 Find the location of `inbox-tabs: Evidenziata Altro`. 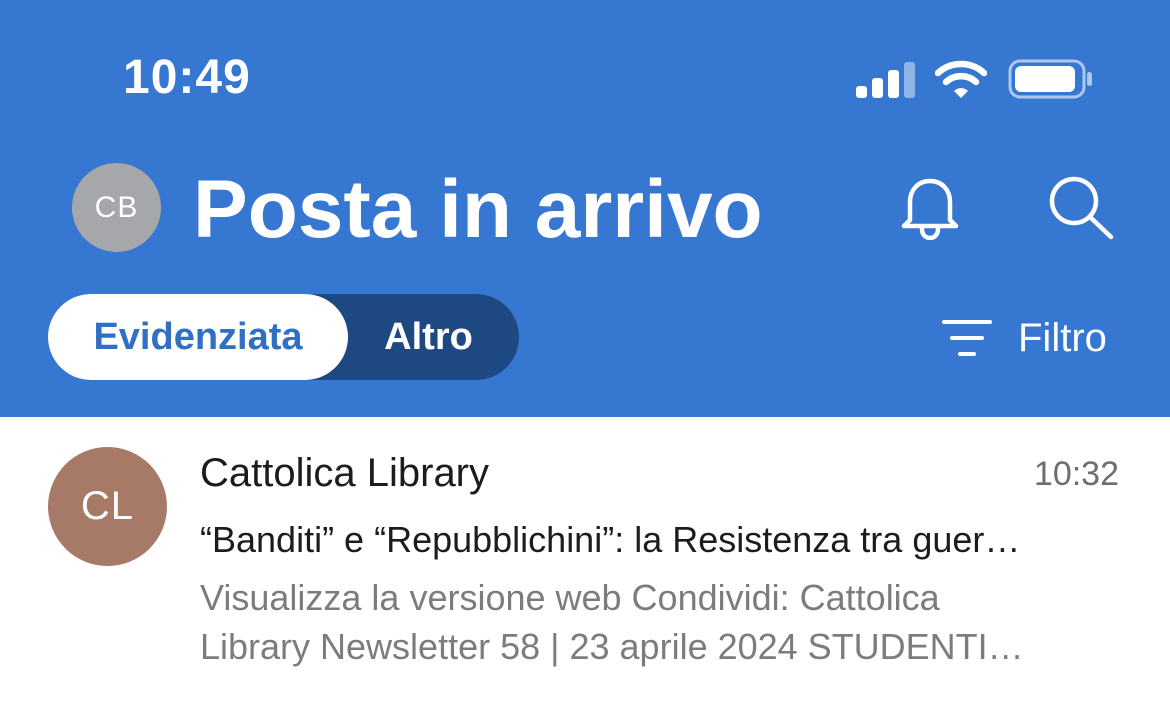

inbox-tabs: Evidenziata Altro is located at coordinates (283, 337).